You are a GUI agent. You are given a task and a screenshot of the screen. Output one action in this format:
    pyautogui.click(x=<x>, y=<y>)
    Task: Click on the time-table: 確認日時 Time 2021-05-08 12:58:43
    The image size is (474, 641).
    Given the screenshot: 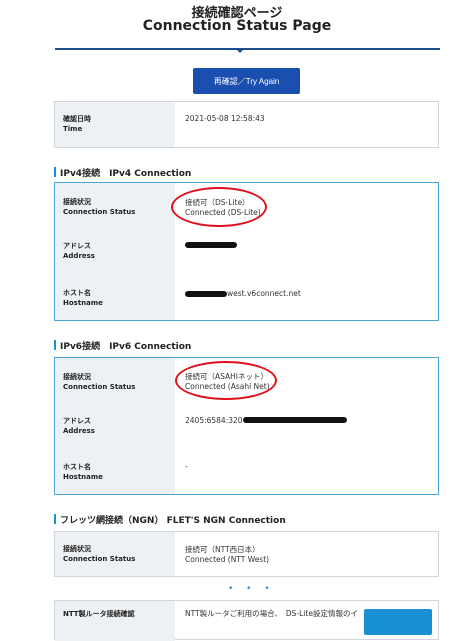 What is the action you would take?
    pyautogui.click(x=246, y=124)
    